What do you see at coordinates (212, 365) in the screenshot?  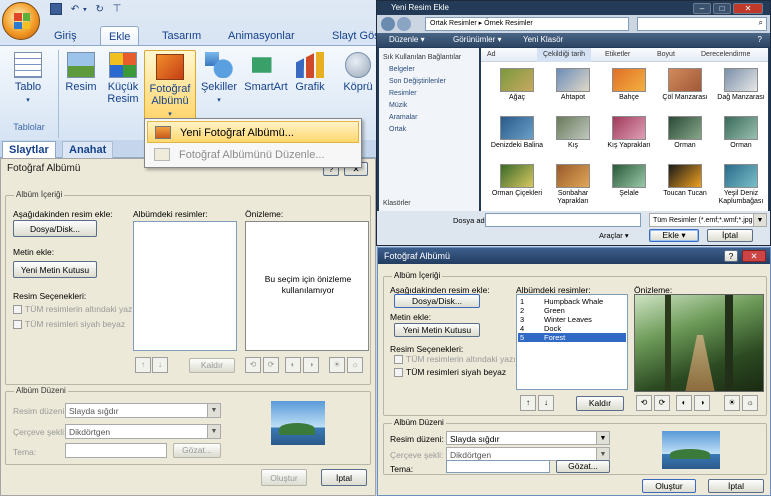 I see `remove-button: Kaldır` at bounding box center [212, 365].